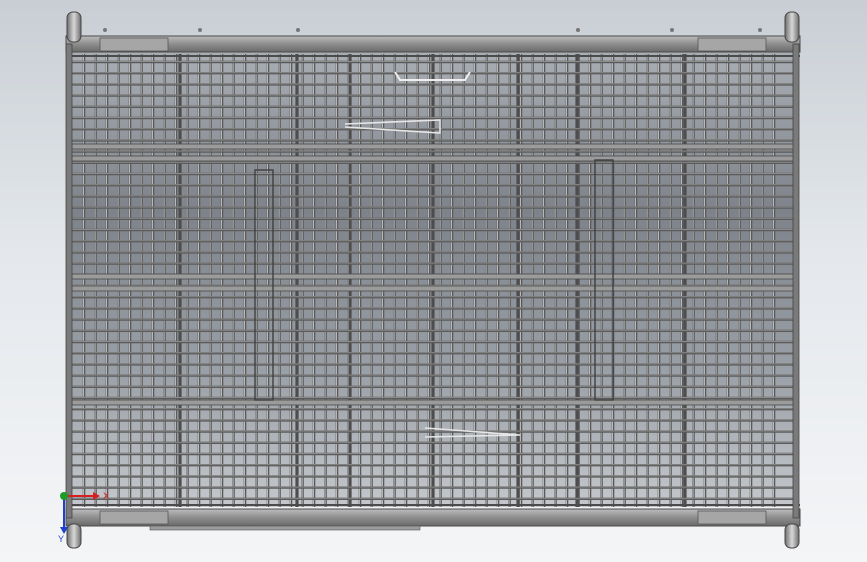 Image resolution: width=867 pixels, height=562 pixels. Describe the element at coordinates (106, 496) in the screenshot. I see `x-axis-label: X` at that location.